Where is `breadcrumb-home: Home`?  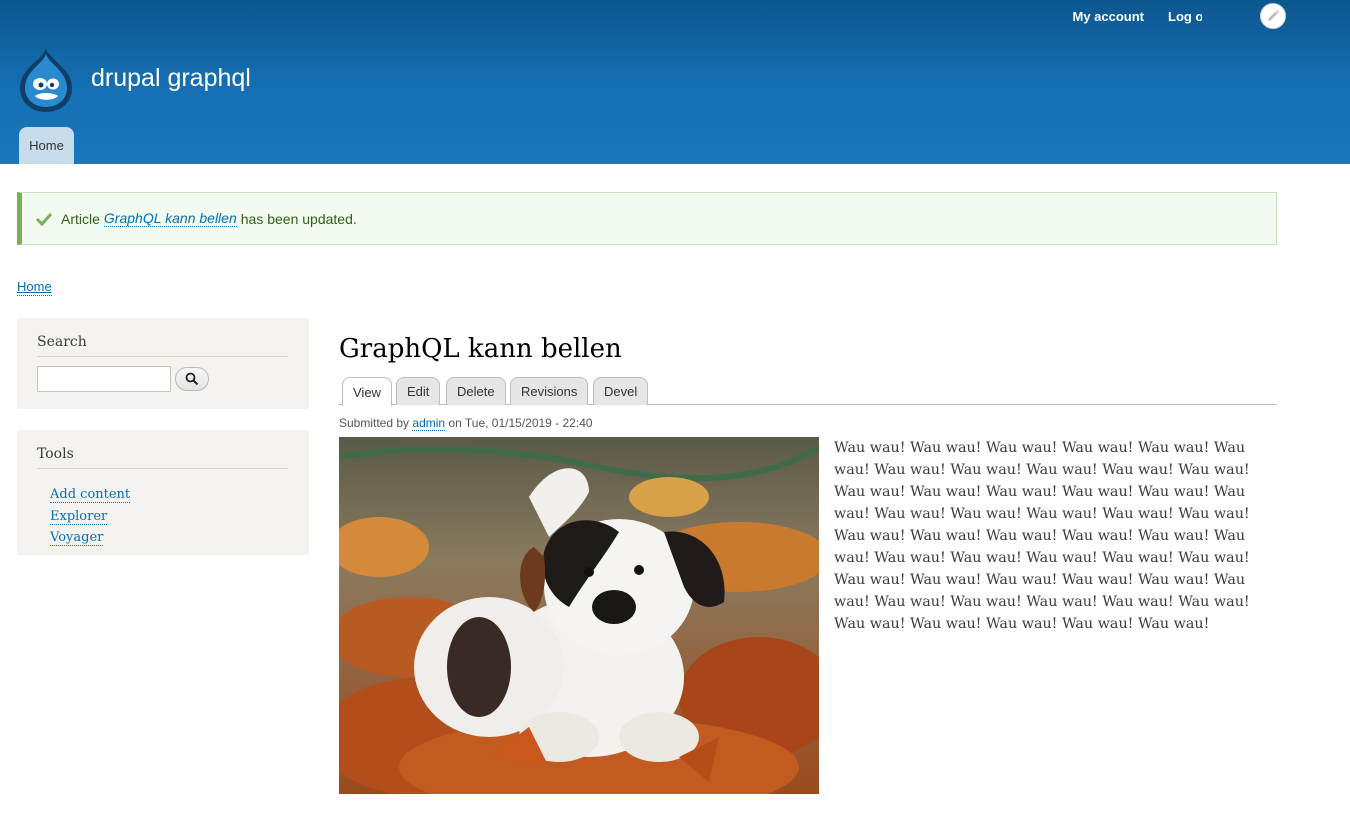
breadcrumb-home: Home is located at coordinates (34, 287).